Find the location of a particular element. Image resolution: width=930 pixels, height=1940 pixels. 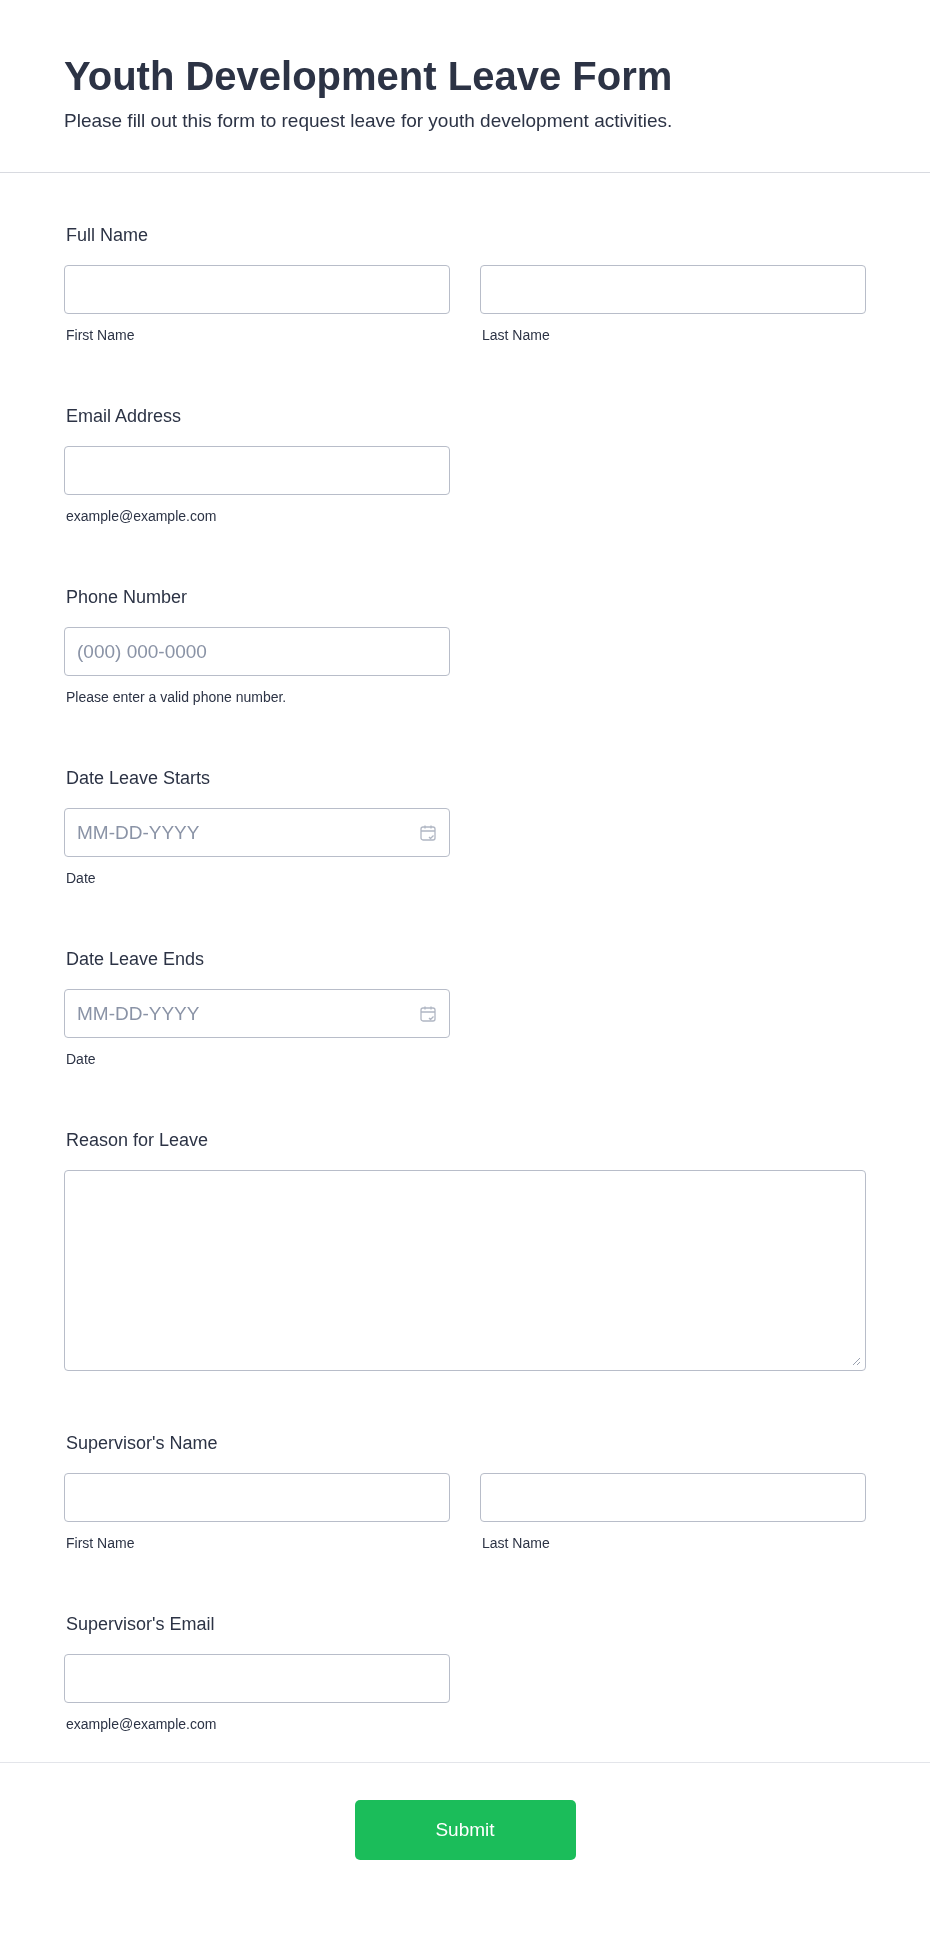

field-label: Reason for Leave is located at coordinates (138, 1140).